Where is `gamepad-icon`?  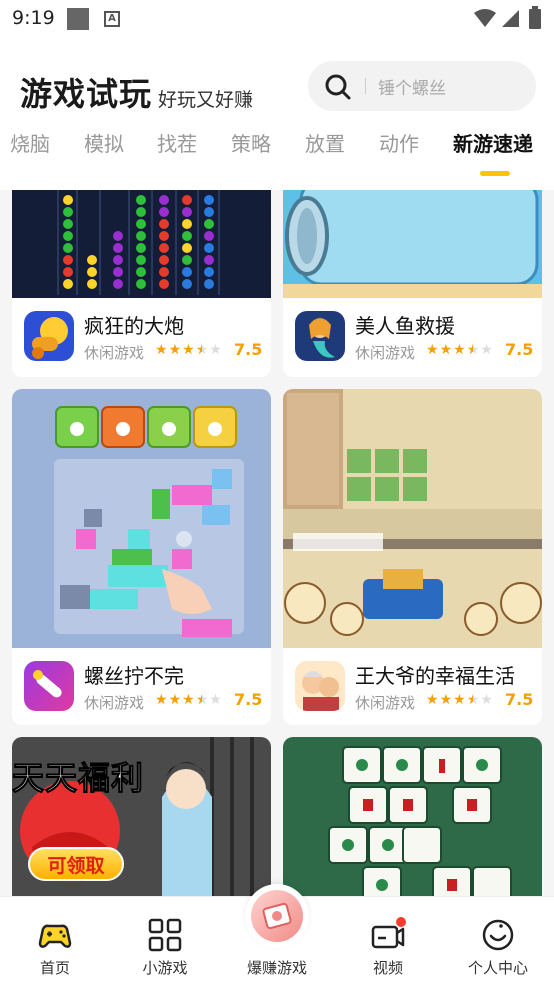
gamepad-icon is located at coordinates (55, 936).